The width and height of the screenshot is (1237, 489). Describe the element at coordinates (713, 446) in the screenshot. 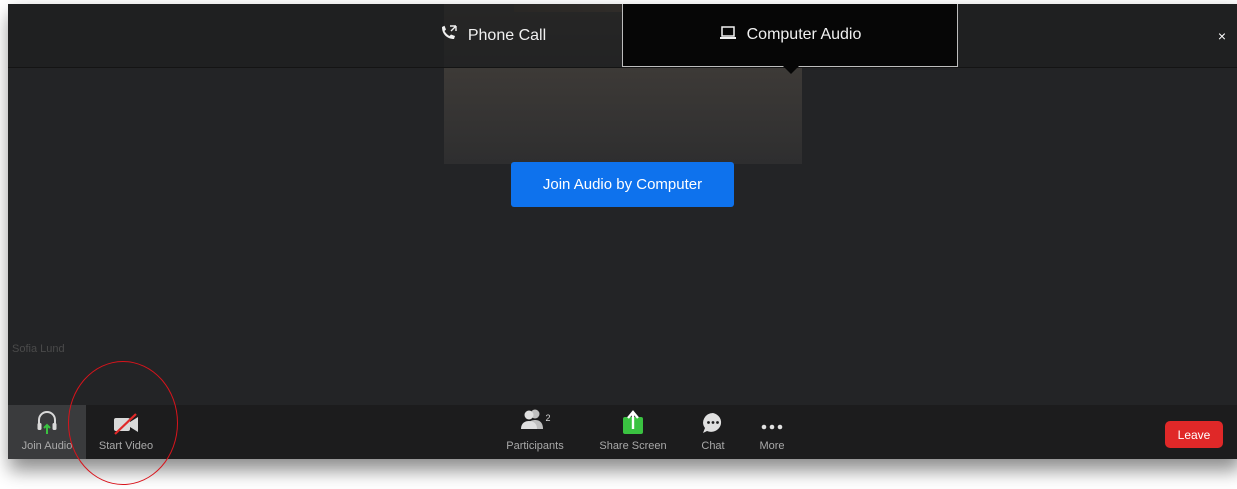

I see `chat-label: Chat` at that location.